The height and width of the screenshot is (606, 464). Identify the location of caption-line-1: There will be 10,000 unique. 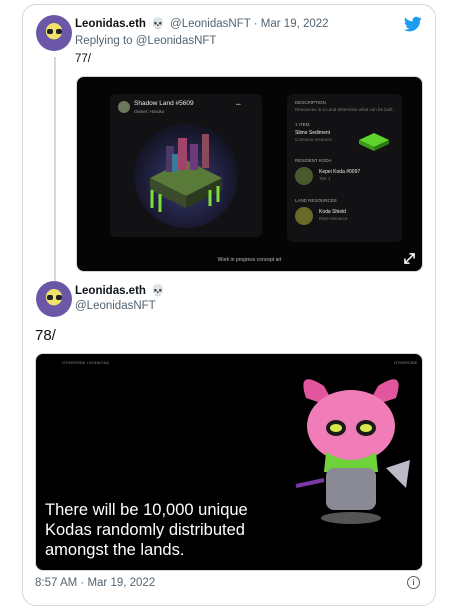
(146, 510).